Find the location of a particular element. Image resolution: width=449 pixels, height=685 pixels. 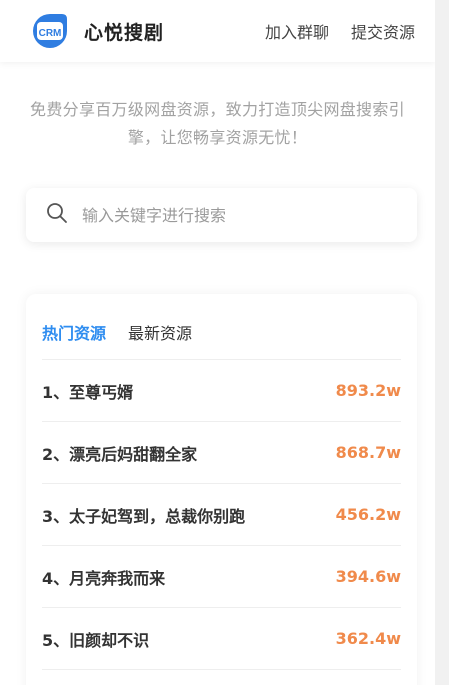

tagline: 免费分享百万级网盘资源，致力打造顶尖网盘搜索引擎，让您畅享资源无忧！ is located at coordinates (217, 123).